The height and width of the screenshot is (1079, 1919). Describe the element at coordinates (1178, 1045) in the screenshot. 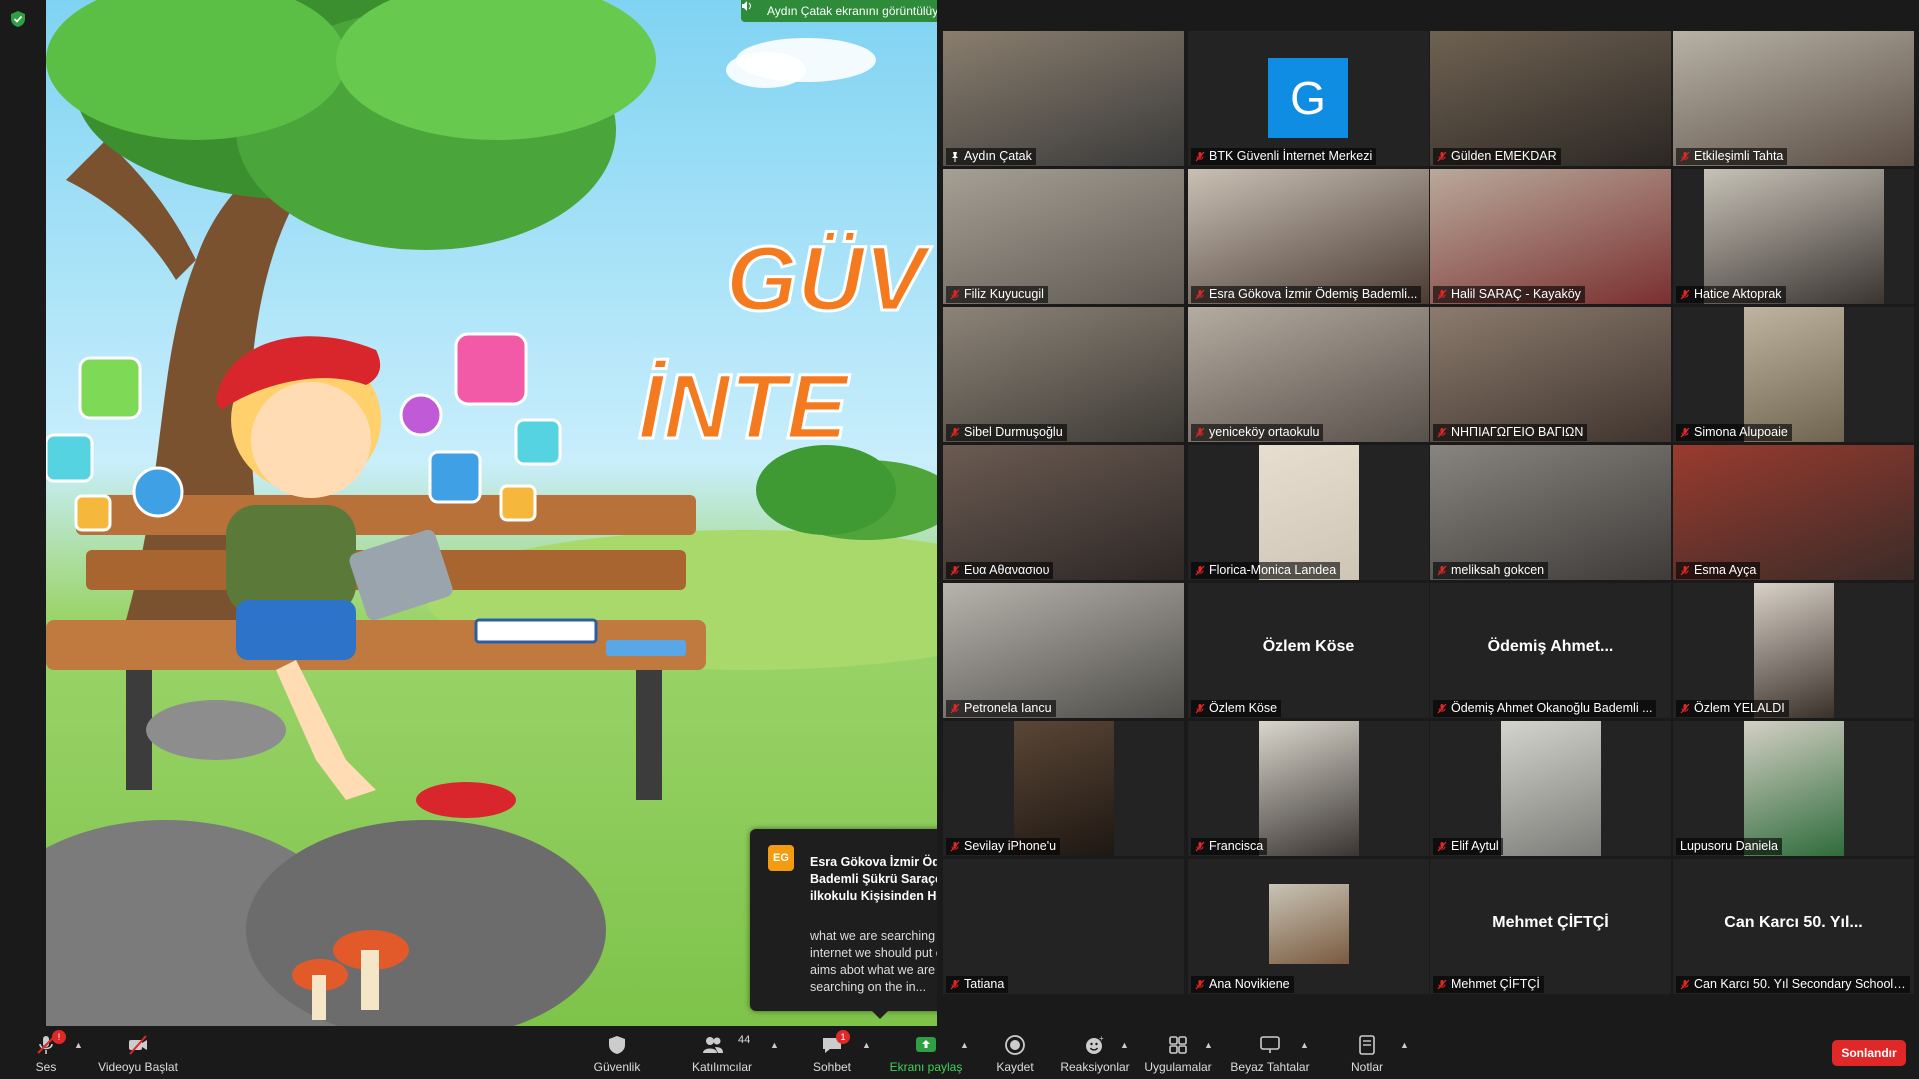

I see `apps-grid-icon` at that location.